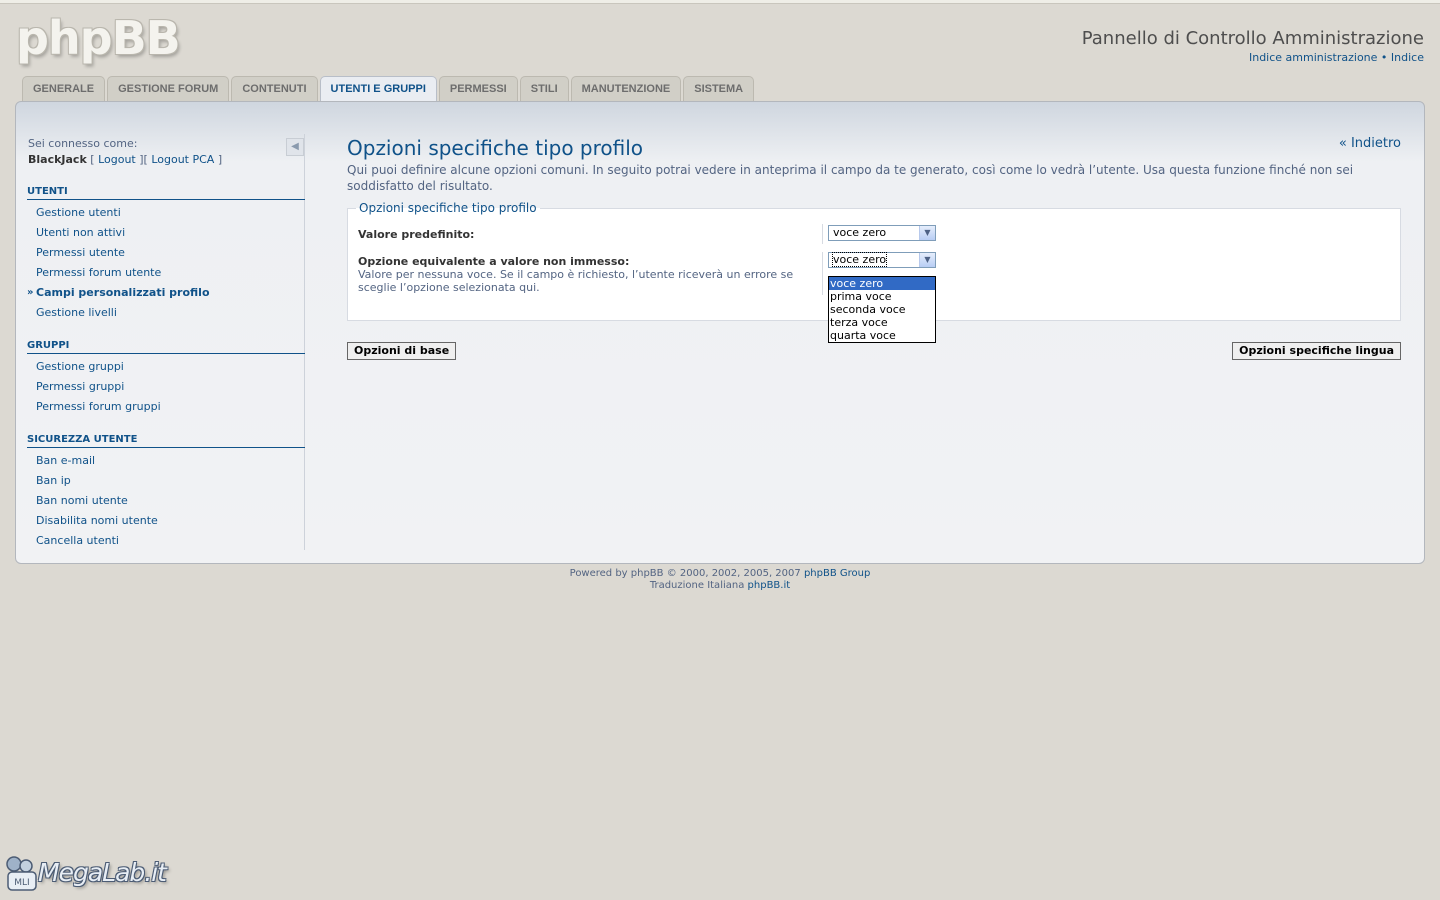 This screenshot has height=900, width=1440. Describe the element at coordinates (882, 322) in the screenshot. I see `dropdown-option: terza voce` at that location.